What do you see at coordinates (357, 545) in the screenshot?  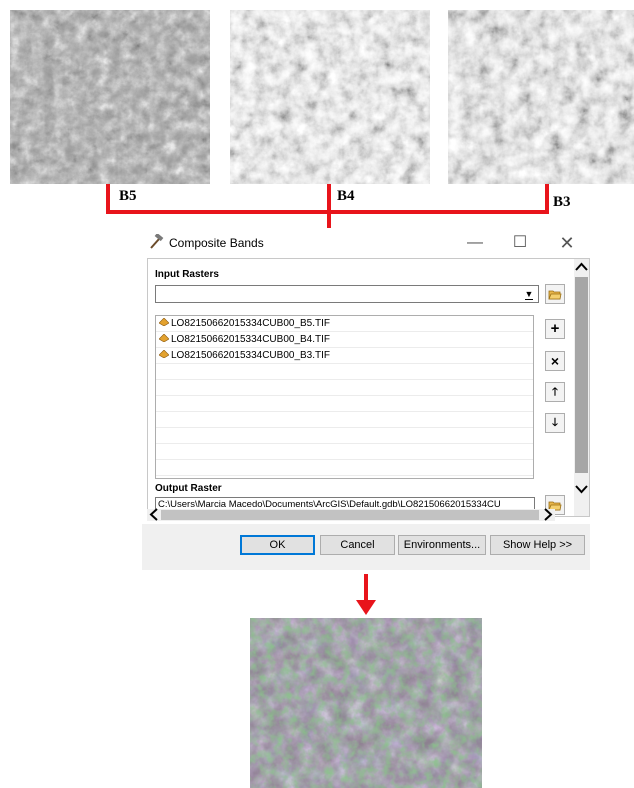 I see `cancel-button: Cancel` at bounding box center [357, 545].